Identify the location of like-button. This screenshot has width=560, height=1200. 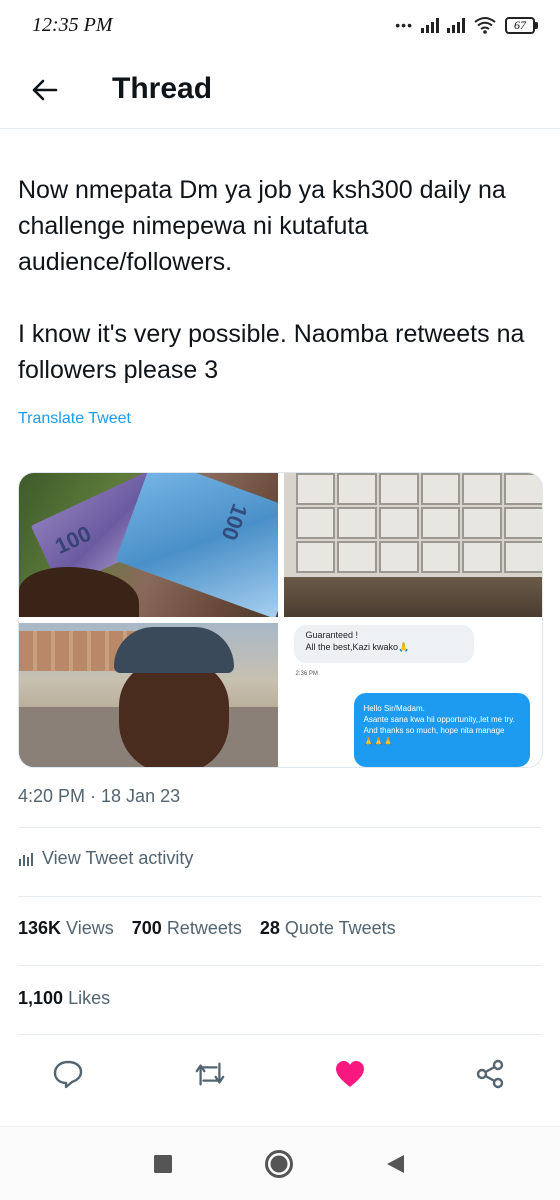
(350, 1074).